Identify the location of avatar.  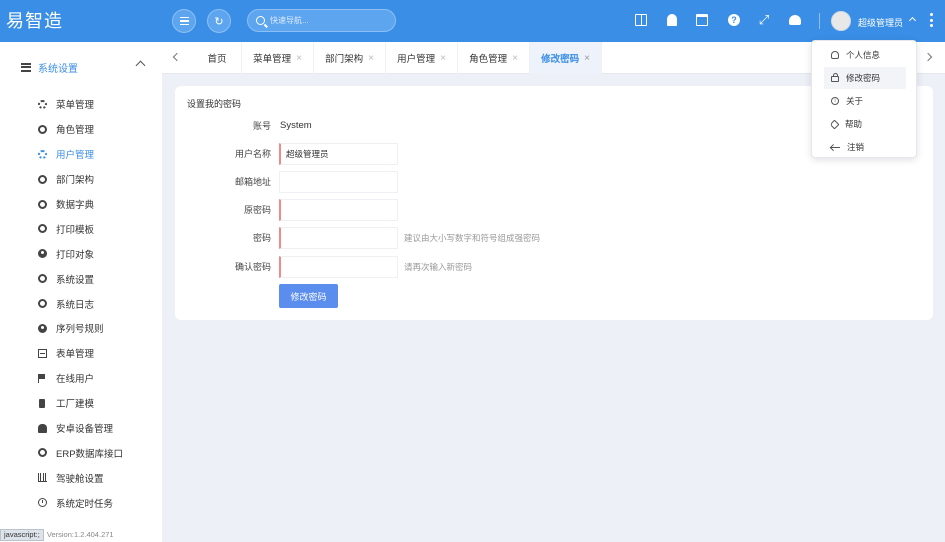
(841, 21).